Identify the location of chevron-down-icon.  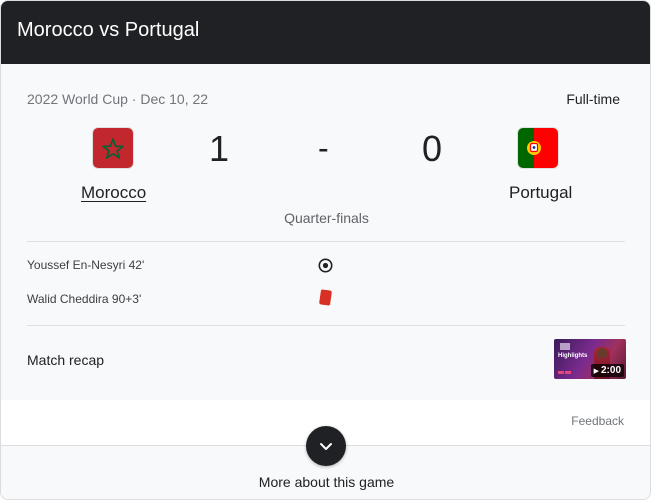
(326, 446).